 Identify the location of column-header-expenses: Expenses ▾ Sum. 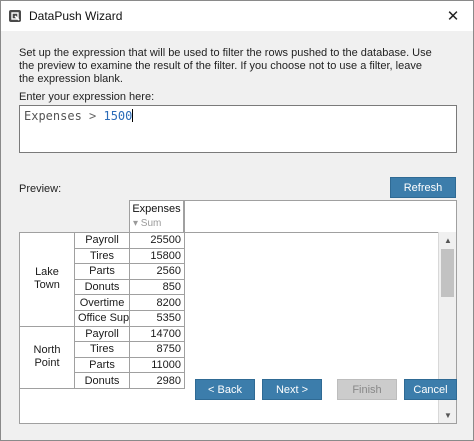
(156, 216).